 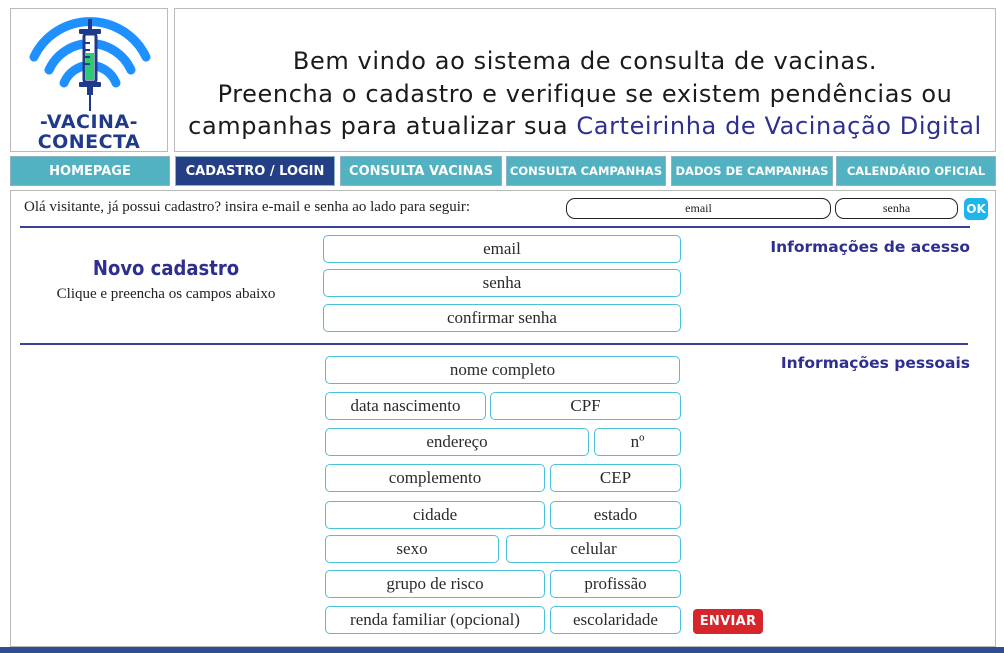 What do you see at coordinates (593, 549) in the screenshot?
I see `mobile-field` at bounding box center [593, 549].